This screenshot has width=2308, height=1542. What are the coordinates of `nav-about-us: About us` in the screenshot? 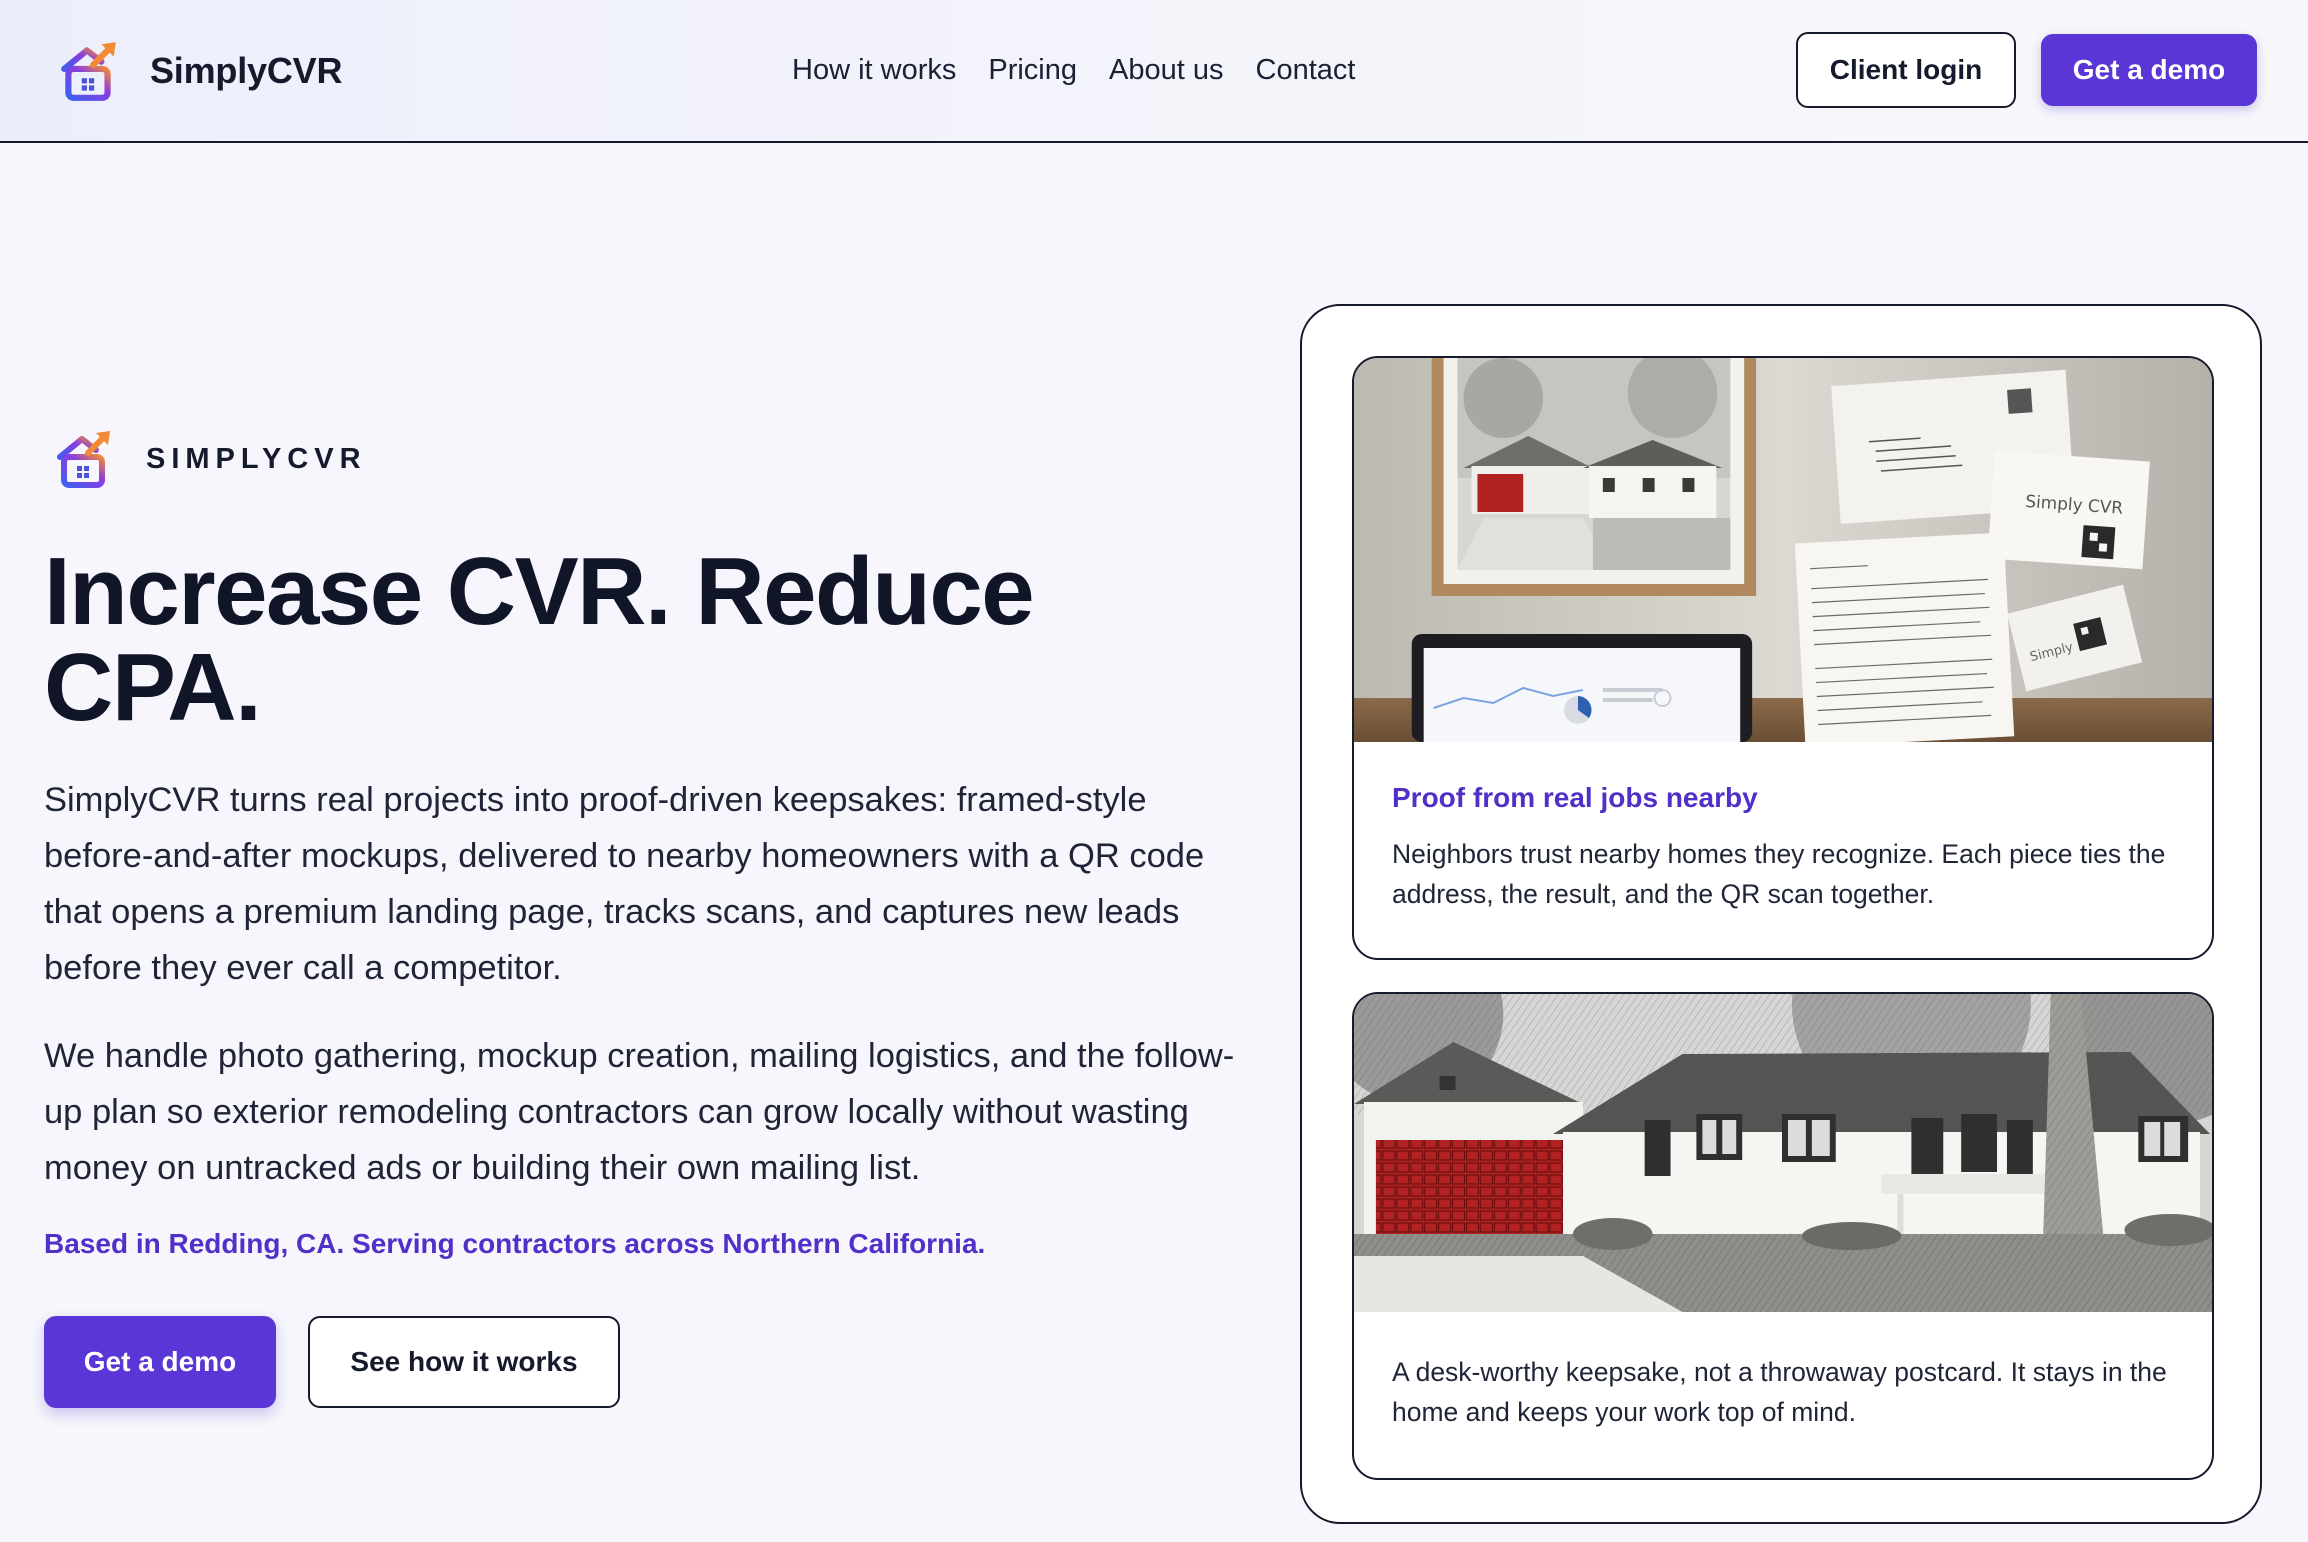 It's located at (1166, 70).